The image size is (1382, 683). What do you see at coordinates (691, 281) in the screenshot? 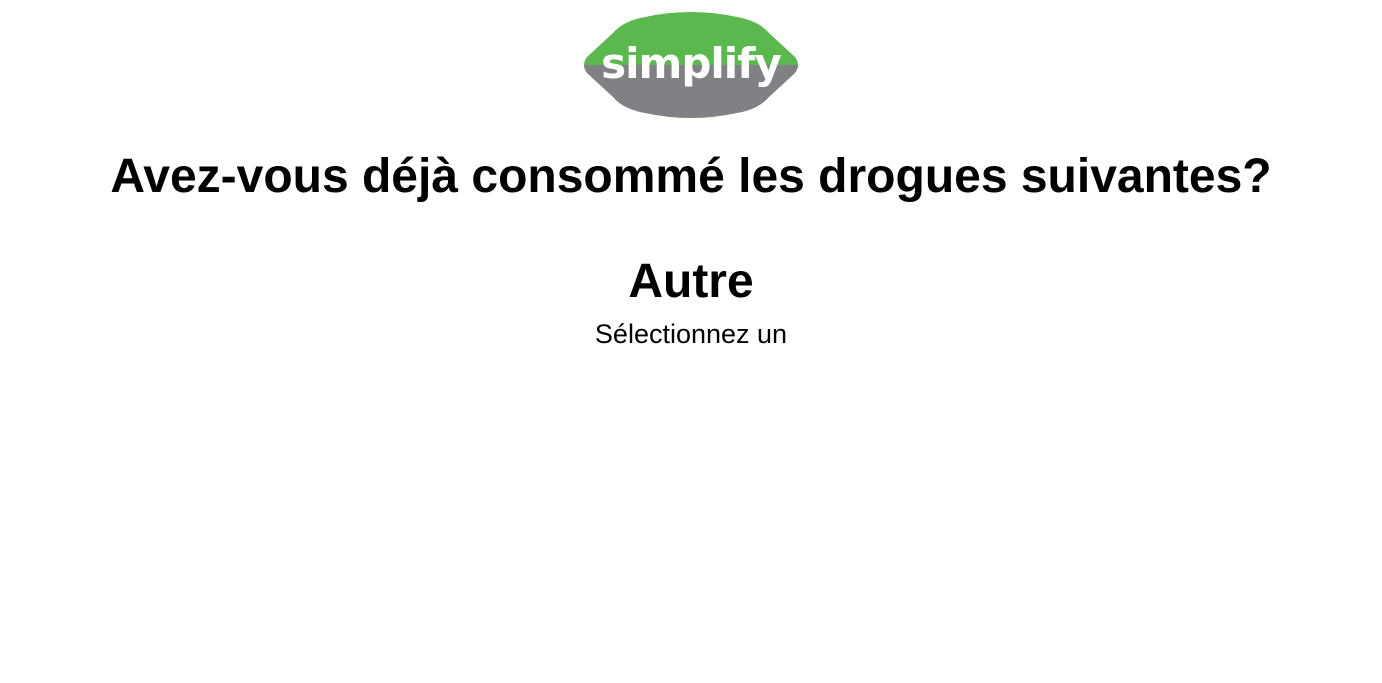
I see `item-name: Autre` at bounding box center [691, 281].